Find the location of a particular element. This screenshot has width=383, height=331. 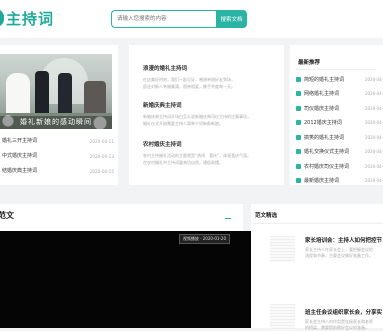

list-item-title: 农村婚庆司仪主持词 is located at coordinates (327, 166).